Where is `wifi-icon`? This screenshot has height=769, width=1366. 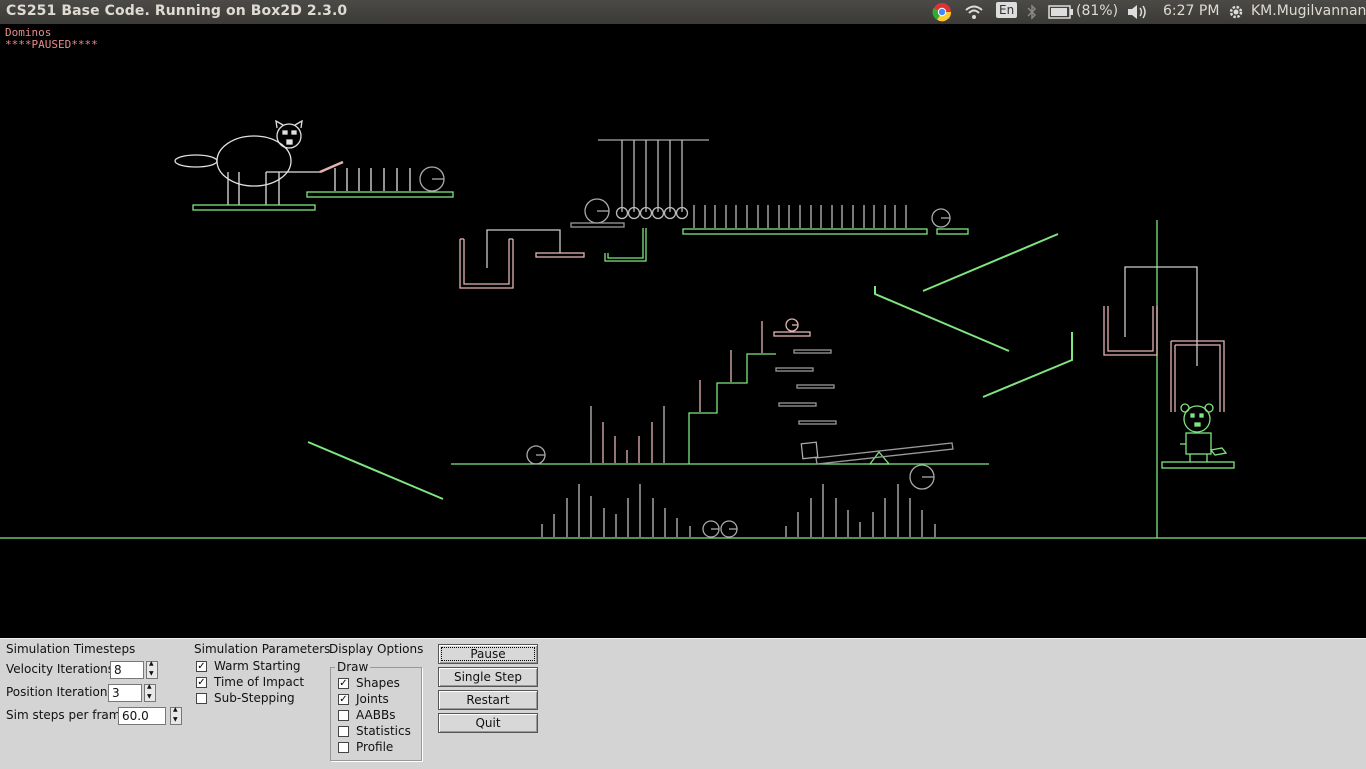
wifi-icon is located at coordinates (974, 14).